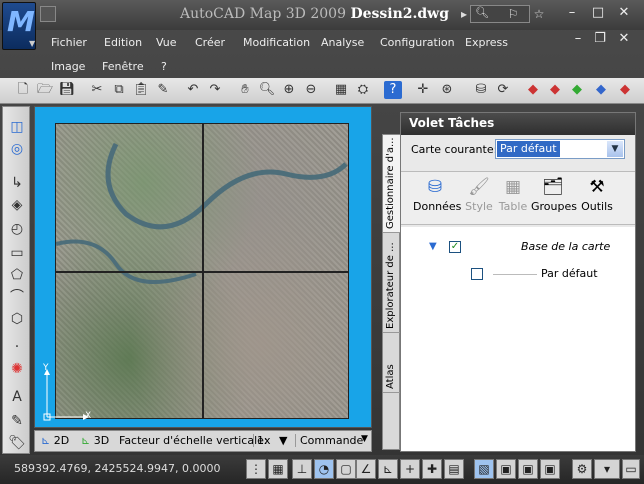 The width and height of the screenshot is (644, 484). What do you see at coordinates (454, 469) in the screenshot?
I see `qp-icon: ▤` at bounding box center [454, 469].